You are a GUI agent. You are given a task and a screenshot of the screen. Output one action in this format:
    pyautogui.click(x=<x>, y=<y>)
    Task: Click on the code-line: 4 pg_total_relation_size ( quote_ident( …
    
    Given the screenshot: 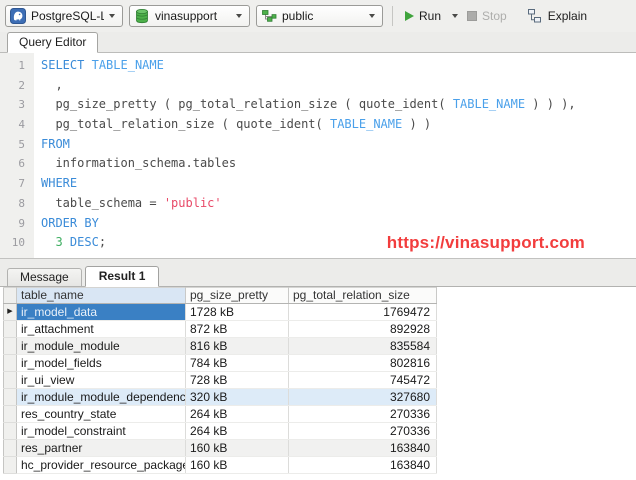 What is the action you would take?
    pyautogui.click(x=318, y=125)
    